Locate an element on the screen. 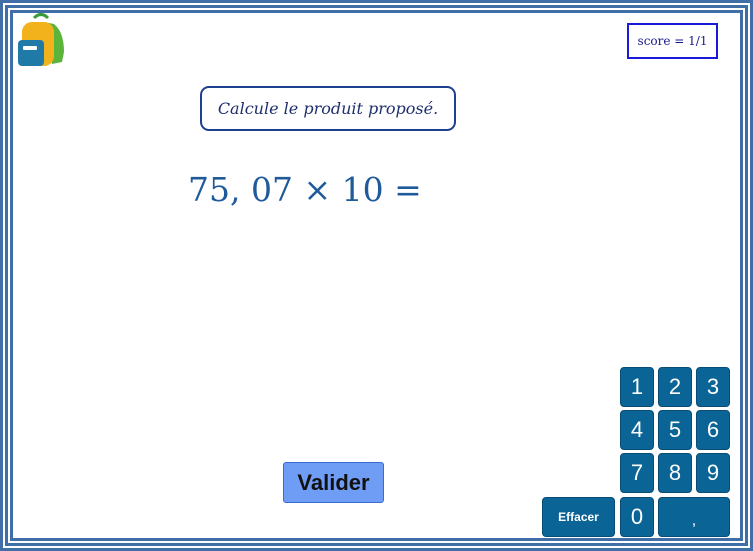 The height and width of the screenshot is (551, 753). key-7: 7 is located at coordinates (637, 473).